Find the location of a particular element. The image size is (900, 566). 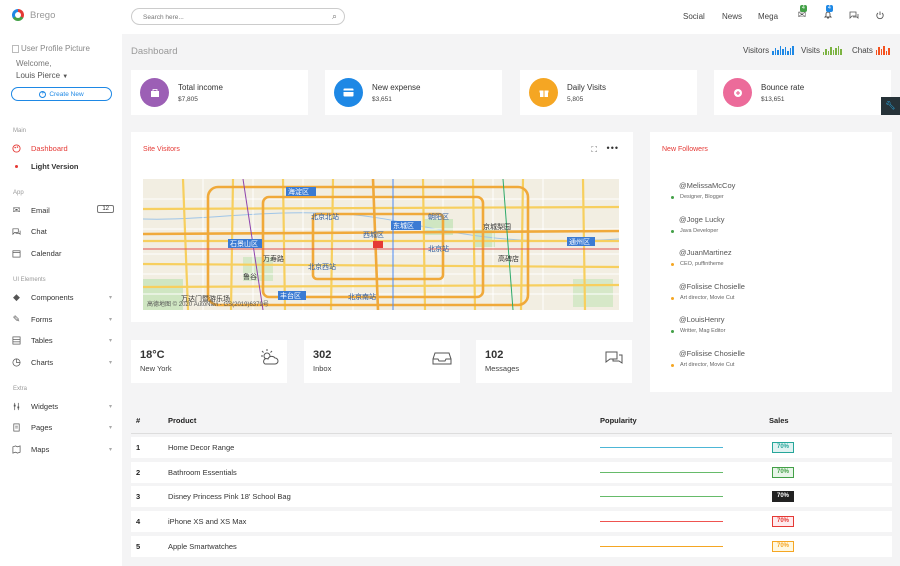

inbox-icon is located at coordinates (442, 358).